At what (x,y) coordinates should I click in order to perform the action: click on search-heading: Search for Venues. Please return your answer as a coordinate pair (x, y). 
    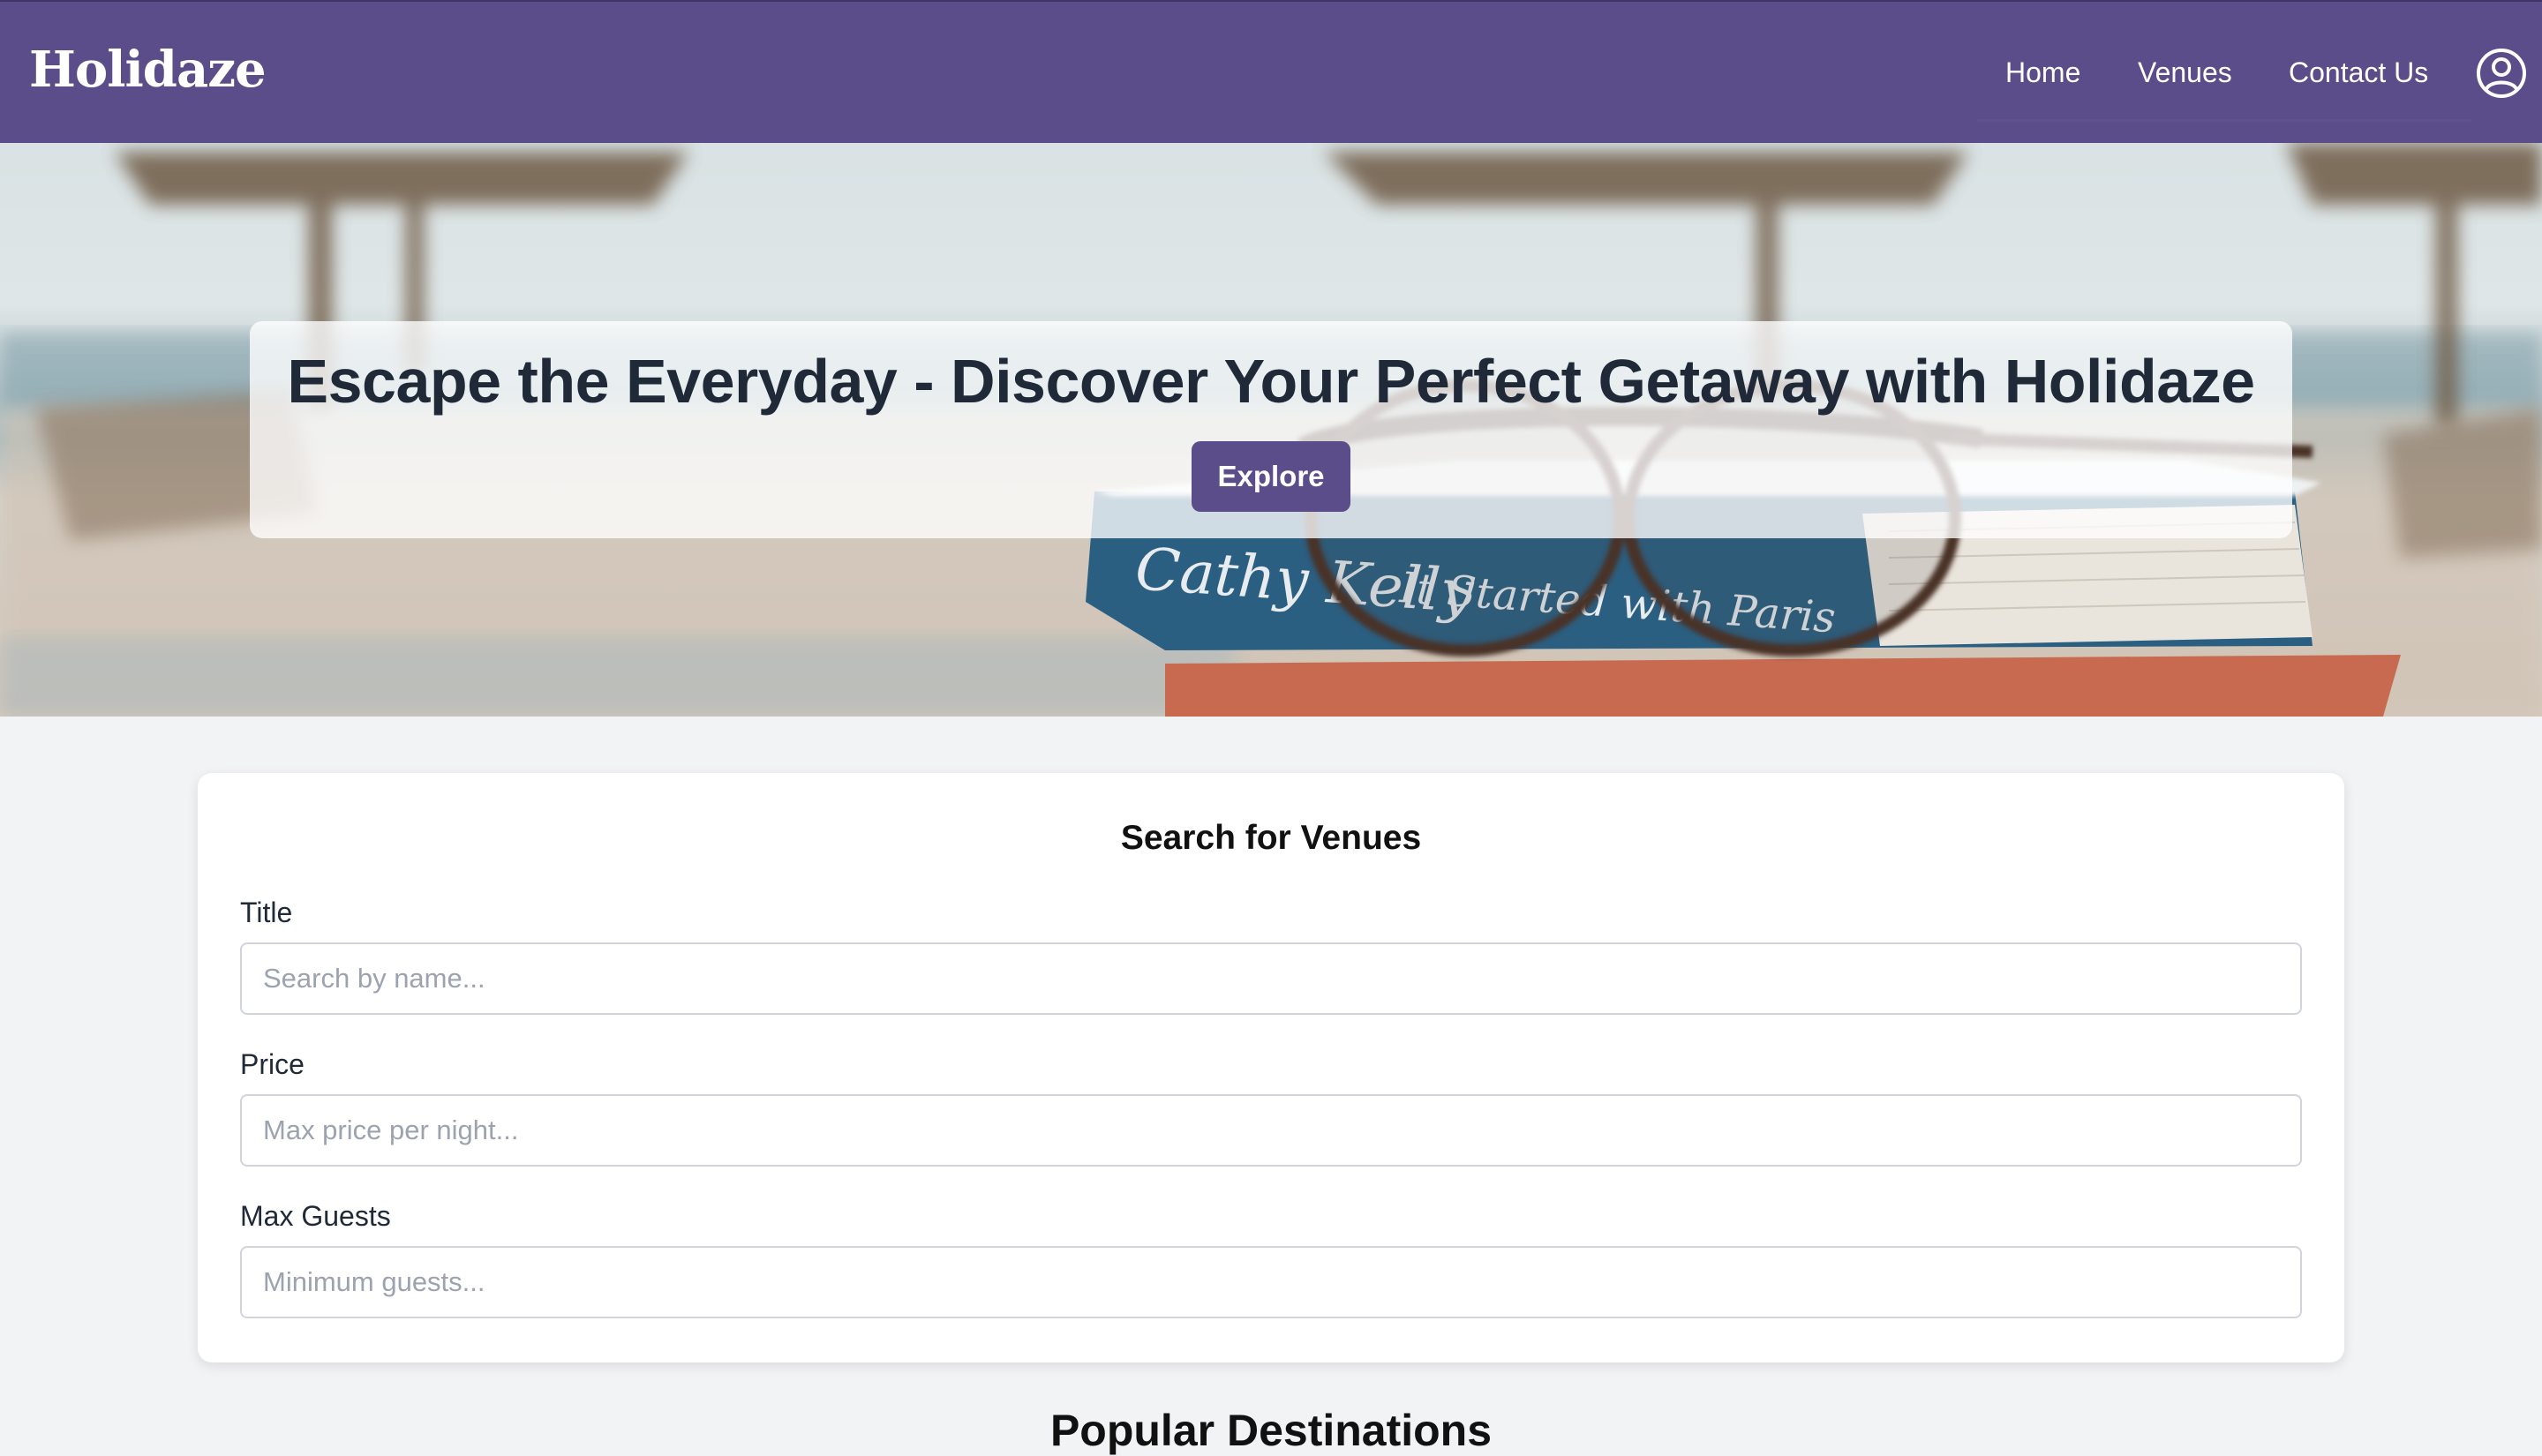
    Looking at the image, I should click on (1271, 838).